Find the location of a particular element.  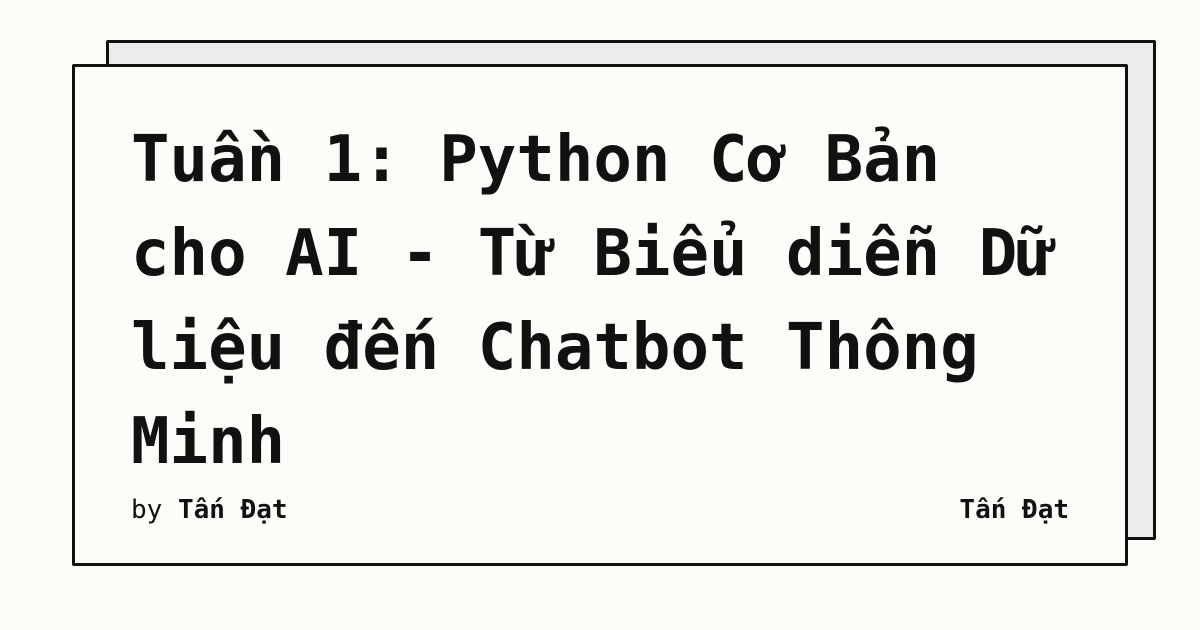

byline: by Tấn Đạt is located at coordinates (209, 510).